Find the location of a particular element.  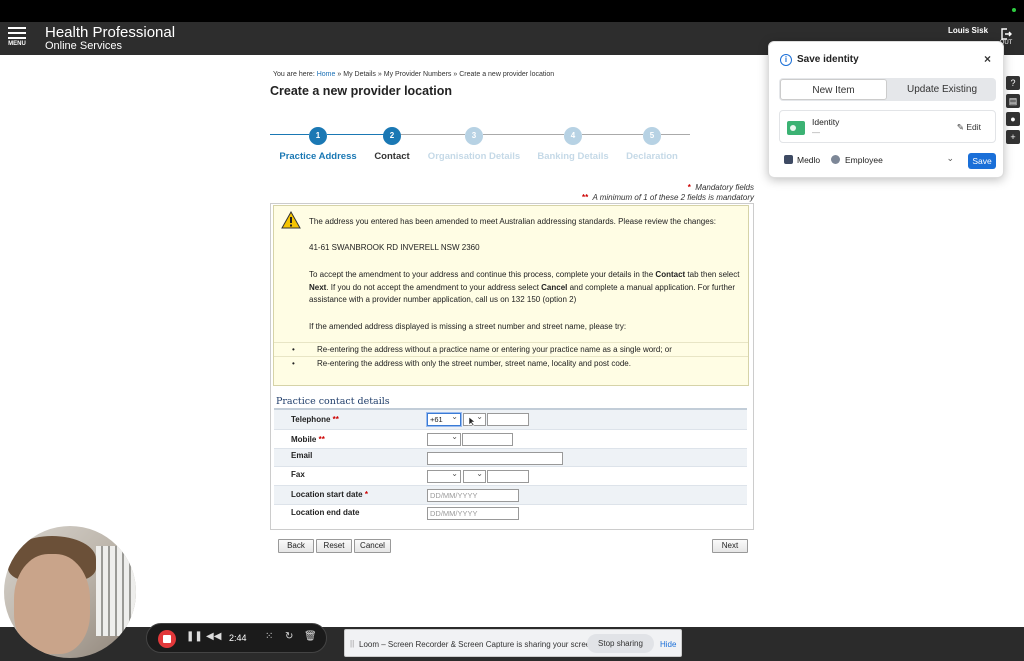

fax-country-select is located at coordinates (444, 475).